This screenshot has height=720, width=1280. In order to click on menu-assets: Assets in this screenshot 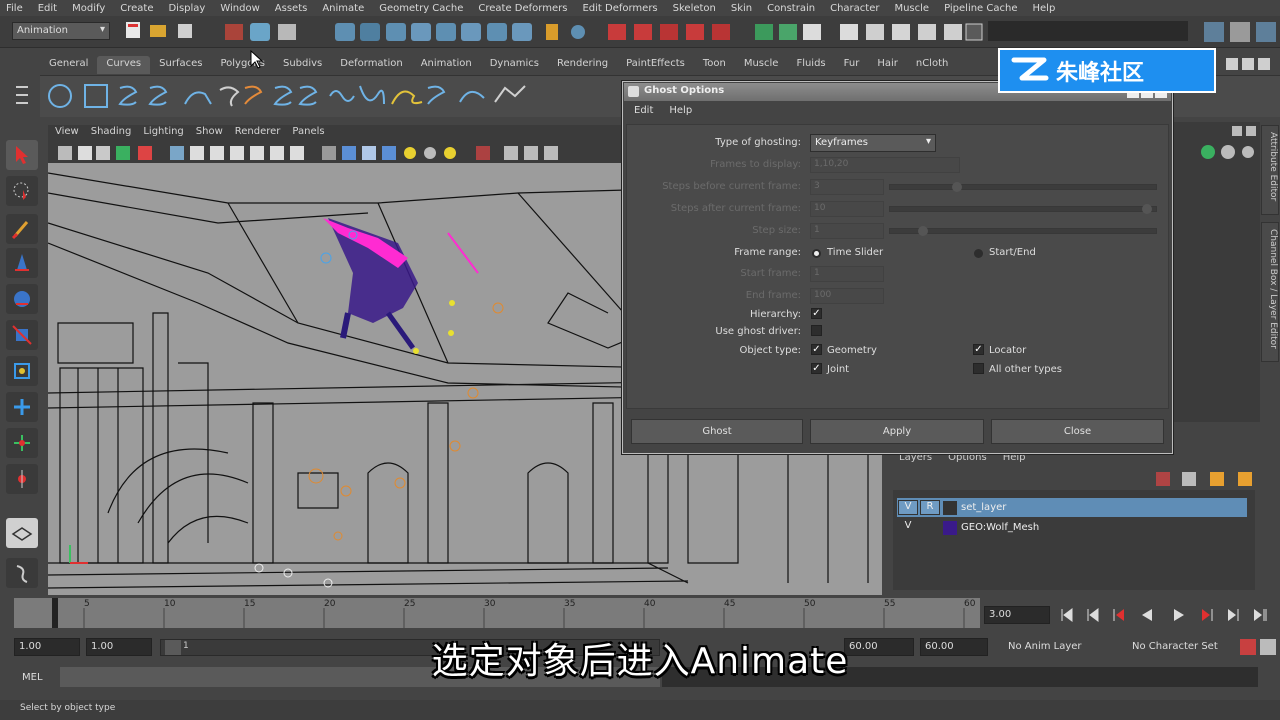, I will do `click(291, 8)`.